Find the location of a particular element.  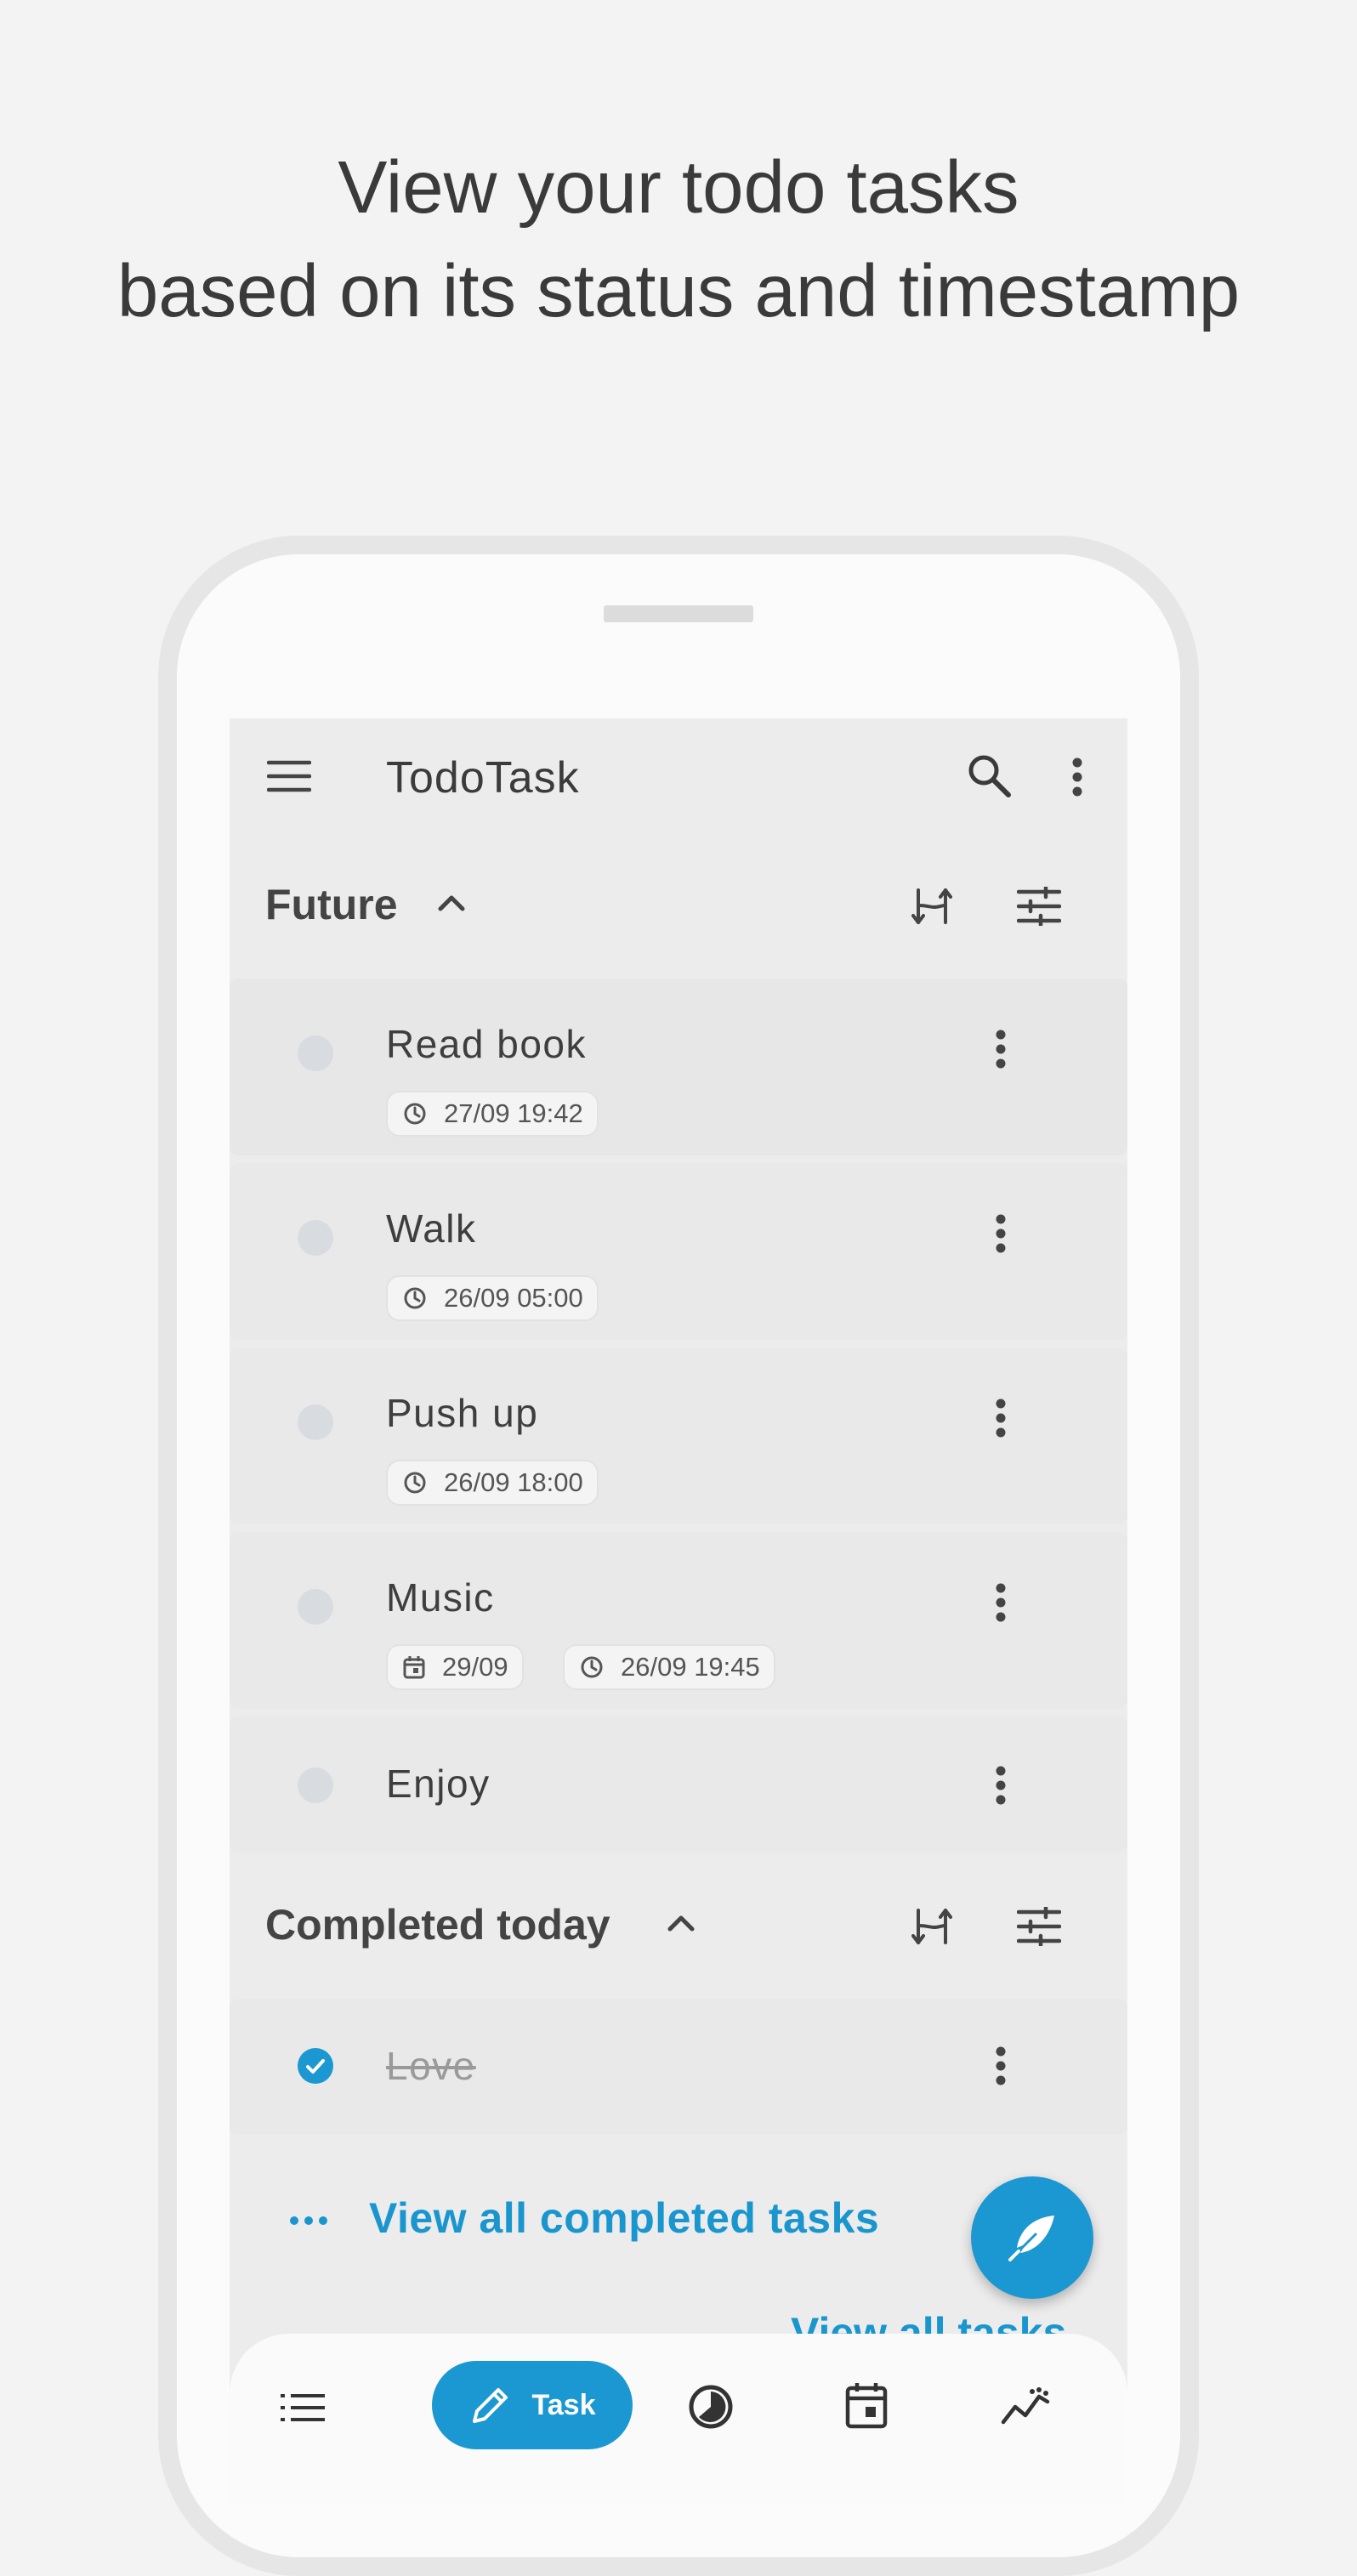

task-card: Enjoy is located at coordinates (678, 1784).